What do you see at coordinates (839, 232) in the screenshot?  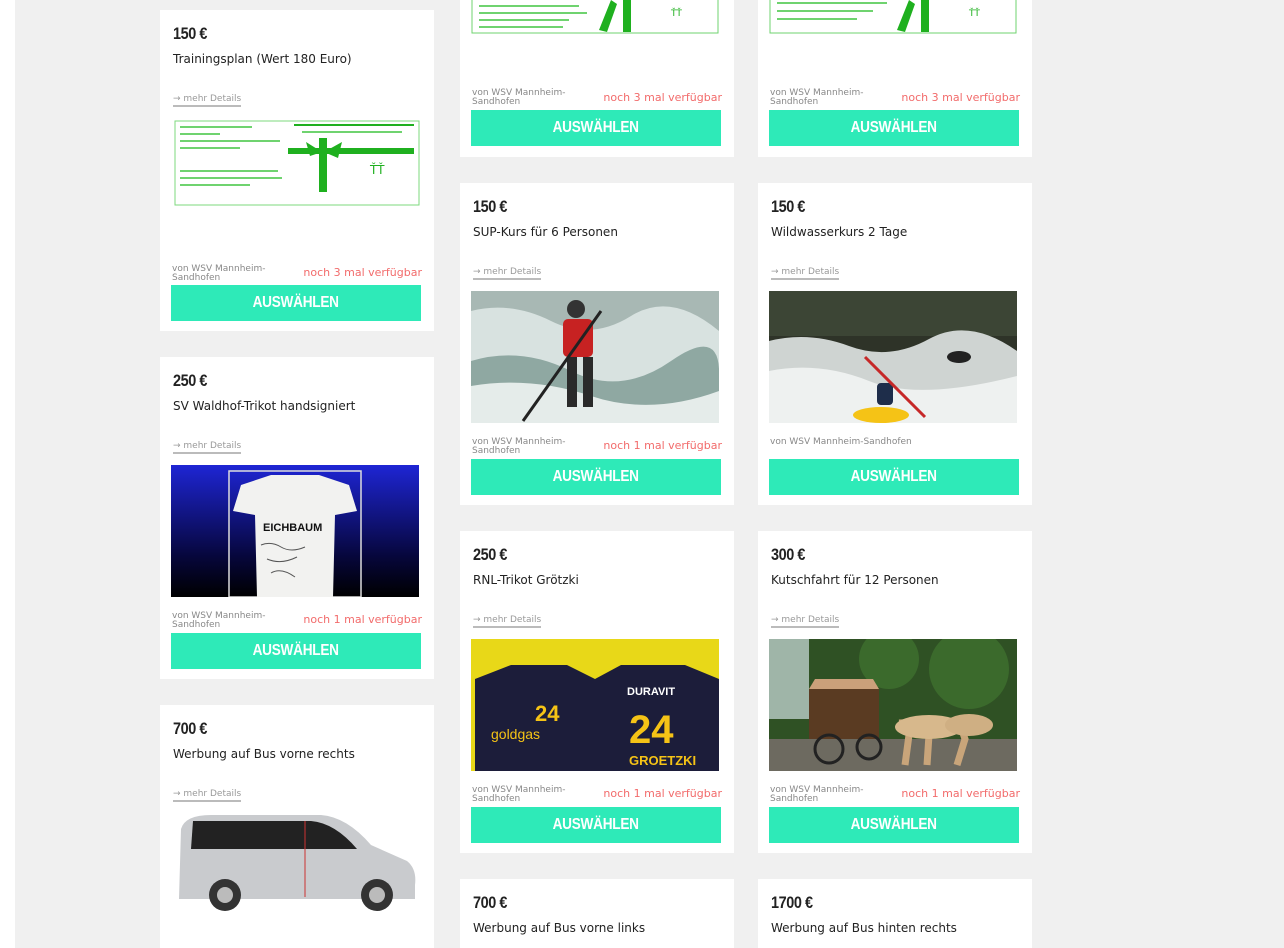 I see `offer-title: Wildwasserkurs 2 Tage` at bounding box center [839, 232].